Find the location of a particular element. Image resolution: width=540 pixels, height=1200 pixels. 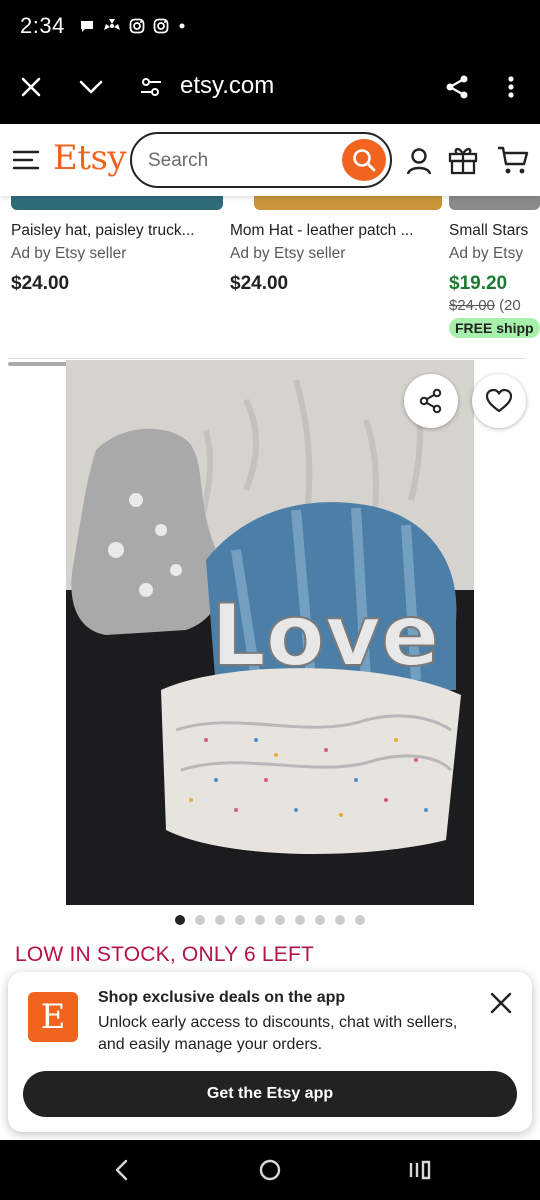

heart-icon is located at coordinates (499, 400).